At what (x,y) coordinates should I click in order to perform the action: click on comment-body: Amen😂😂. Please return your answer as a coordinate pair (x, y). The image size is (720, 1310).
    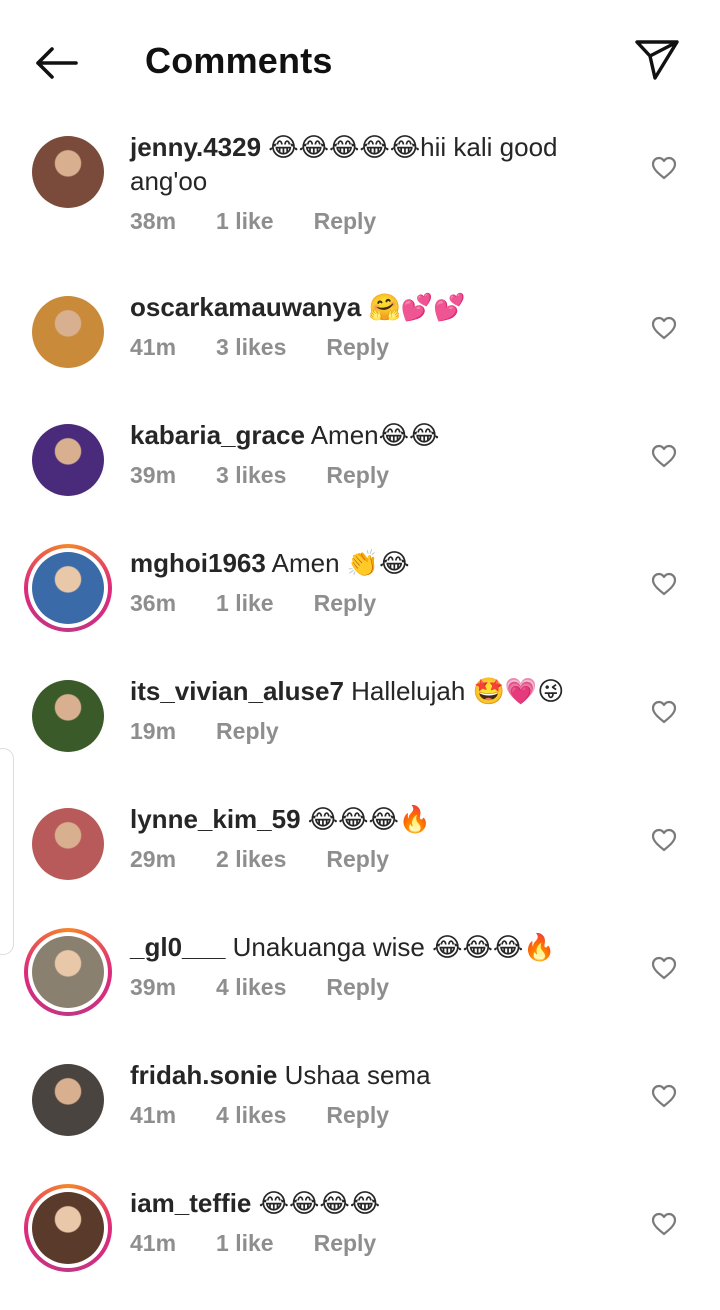
    Looking at the image, I should click on (375, 435).